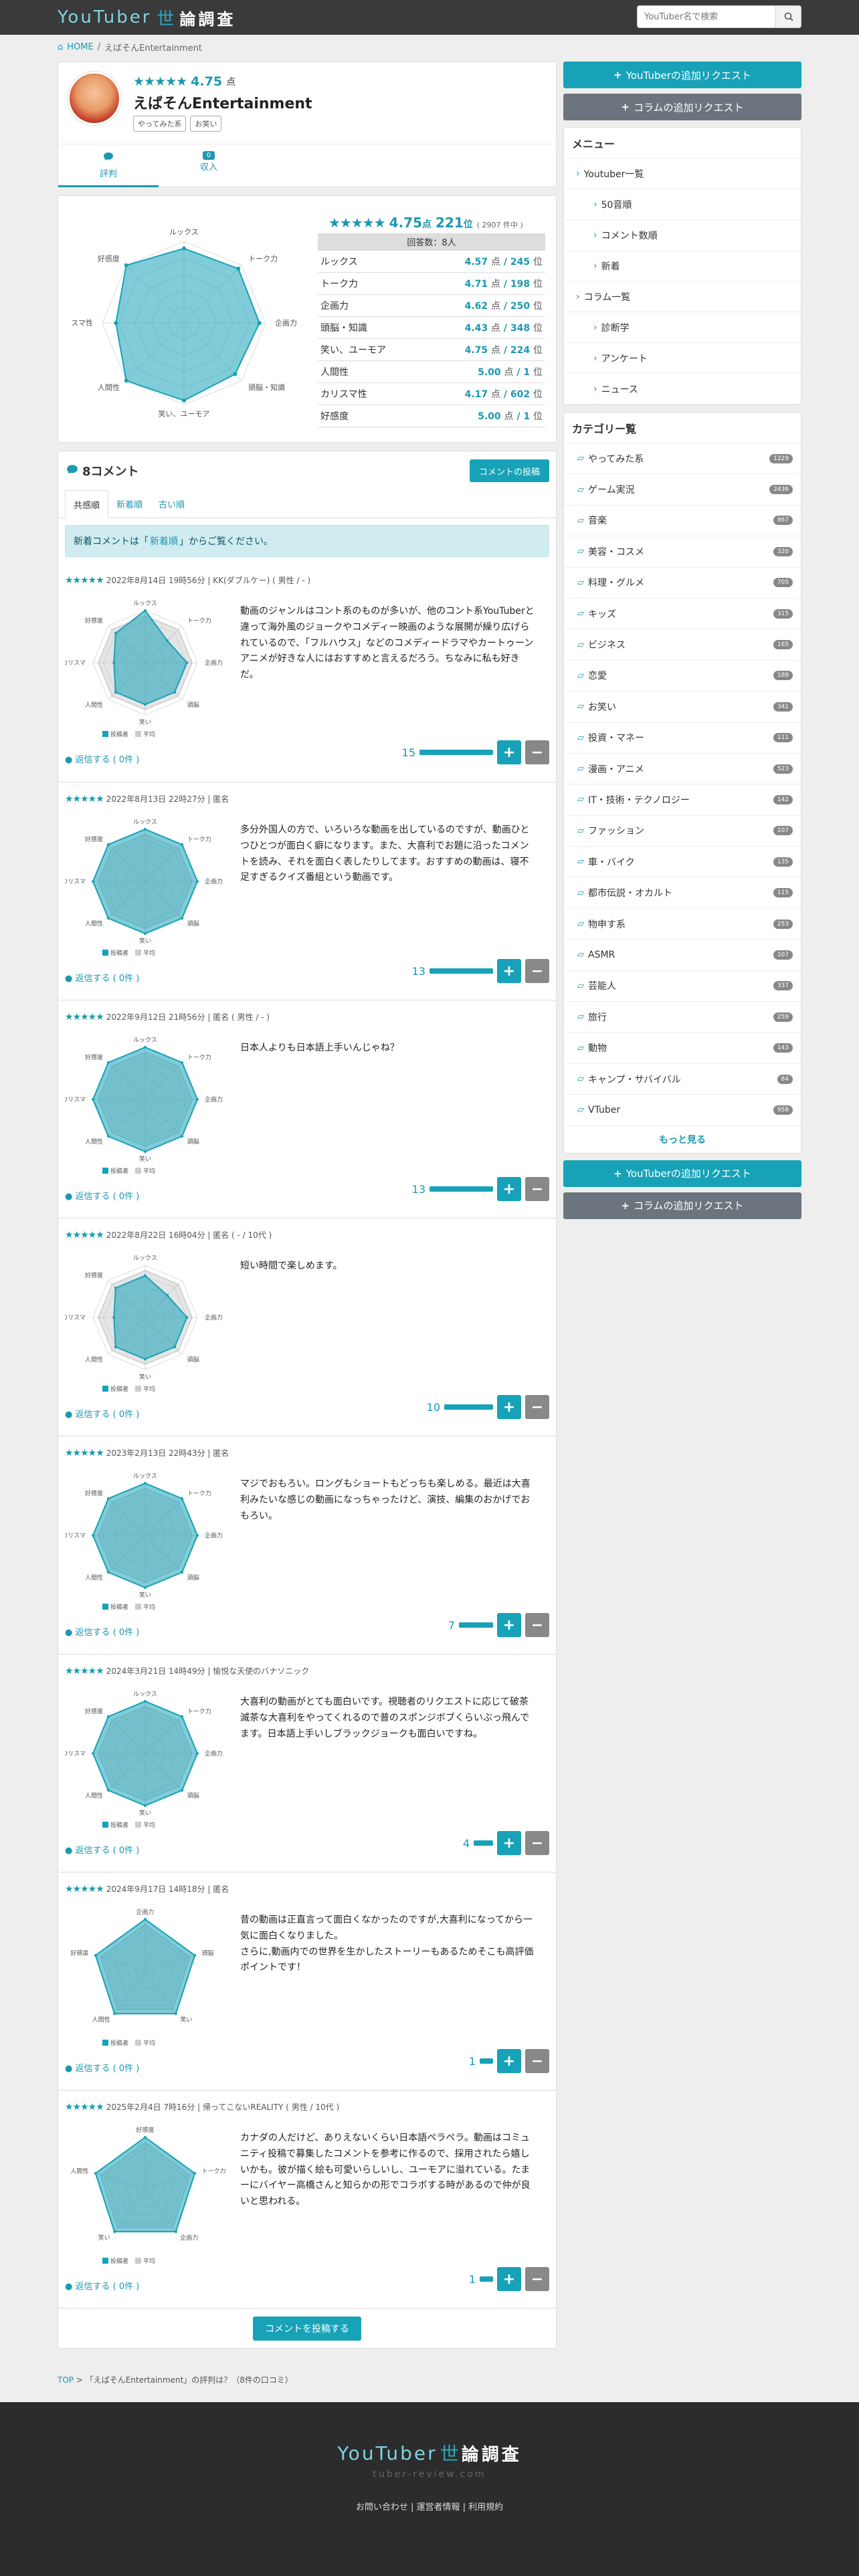 This screenshot has width=859, height=2576. What do you see at coordinates (682, 204) in the screenshot?
I see `menu-item: 50音順` at bounding box center [682, 204].